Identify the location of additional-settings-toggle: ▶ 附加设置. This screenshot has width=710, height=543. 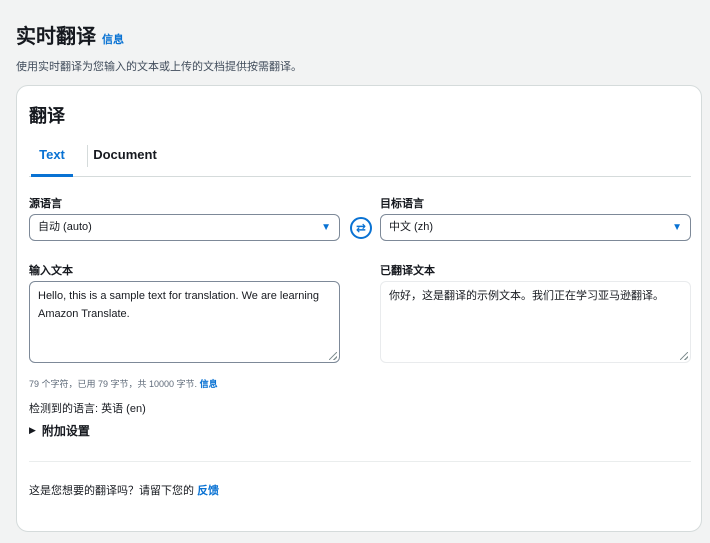
(59, 430).